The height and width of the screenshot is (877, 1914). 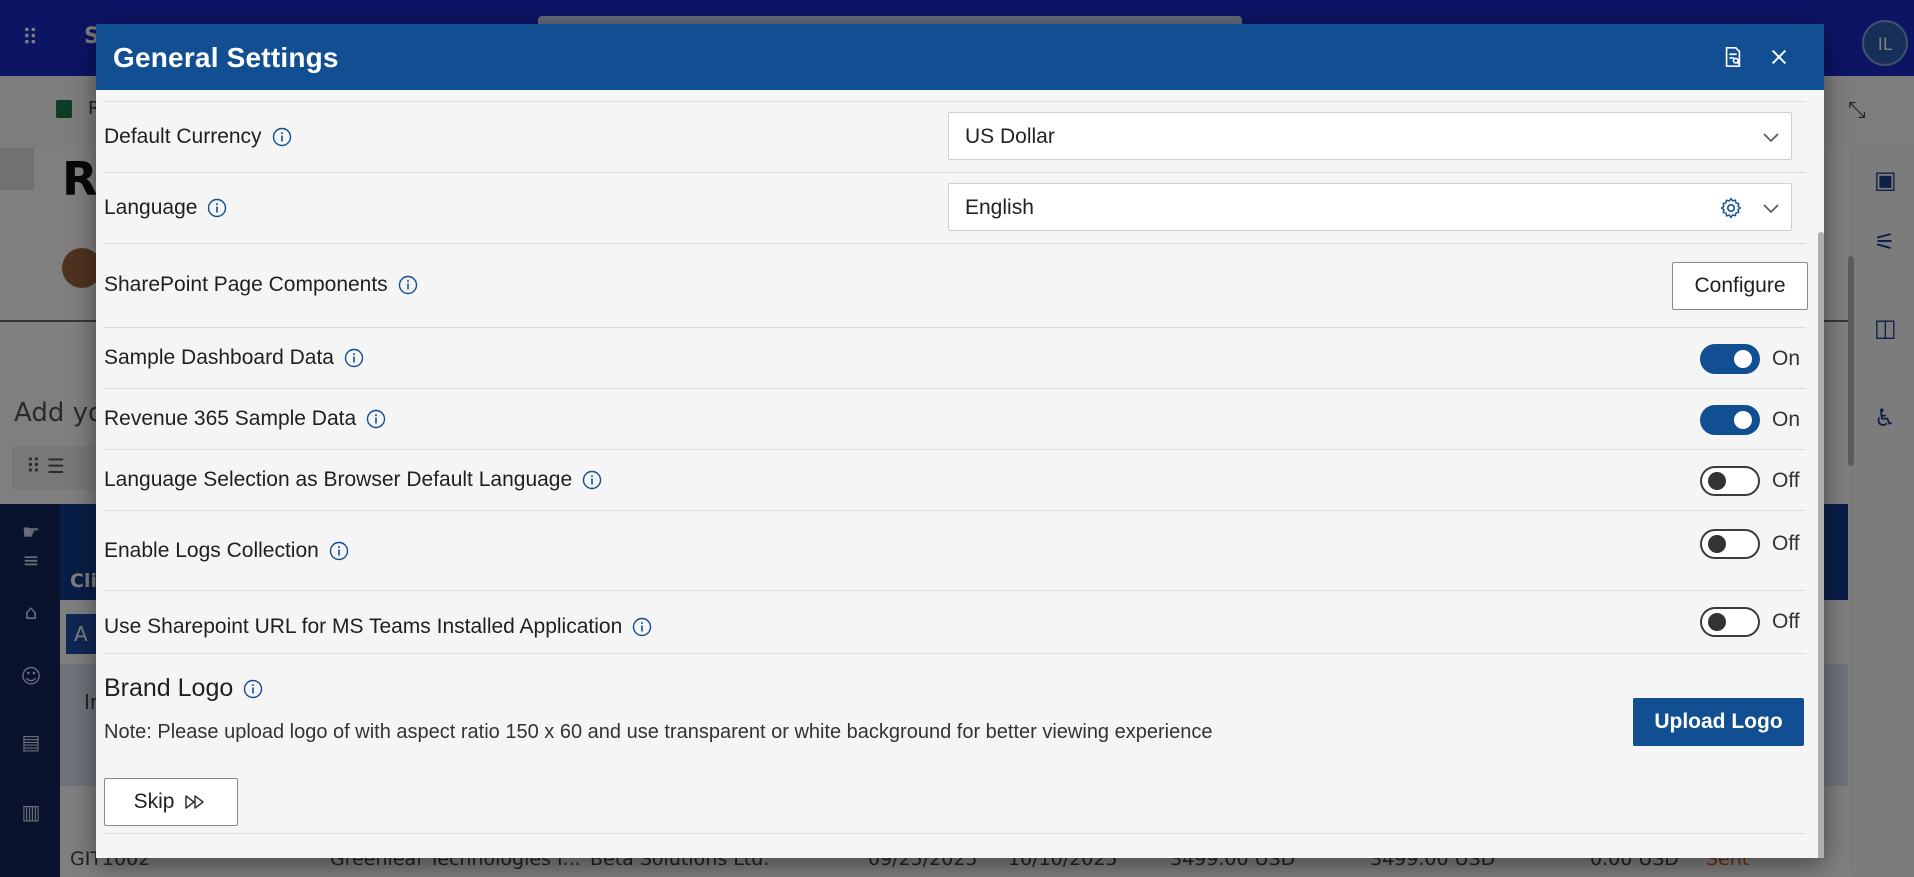 I want to click on setting-row-revenue-sample: Revenue 365 Sample Data On, so click(x=955, y=419).